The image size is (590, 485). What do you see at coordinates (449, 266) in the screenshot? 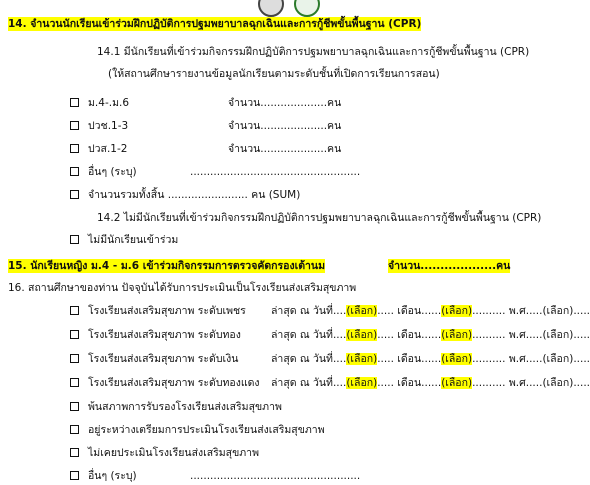
I see `question-15-count: จำนวน...................คน` at bounding box center [449, 266].